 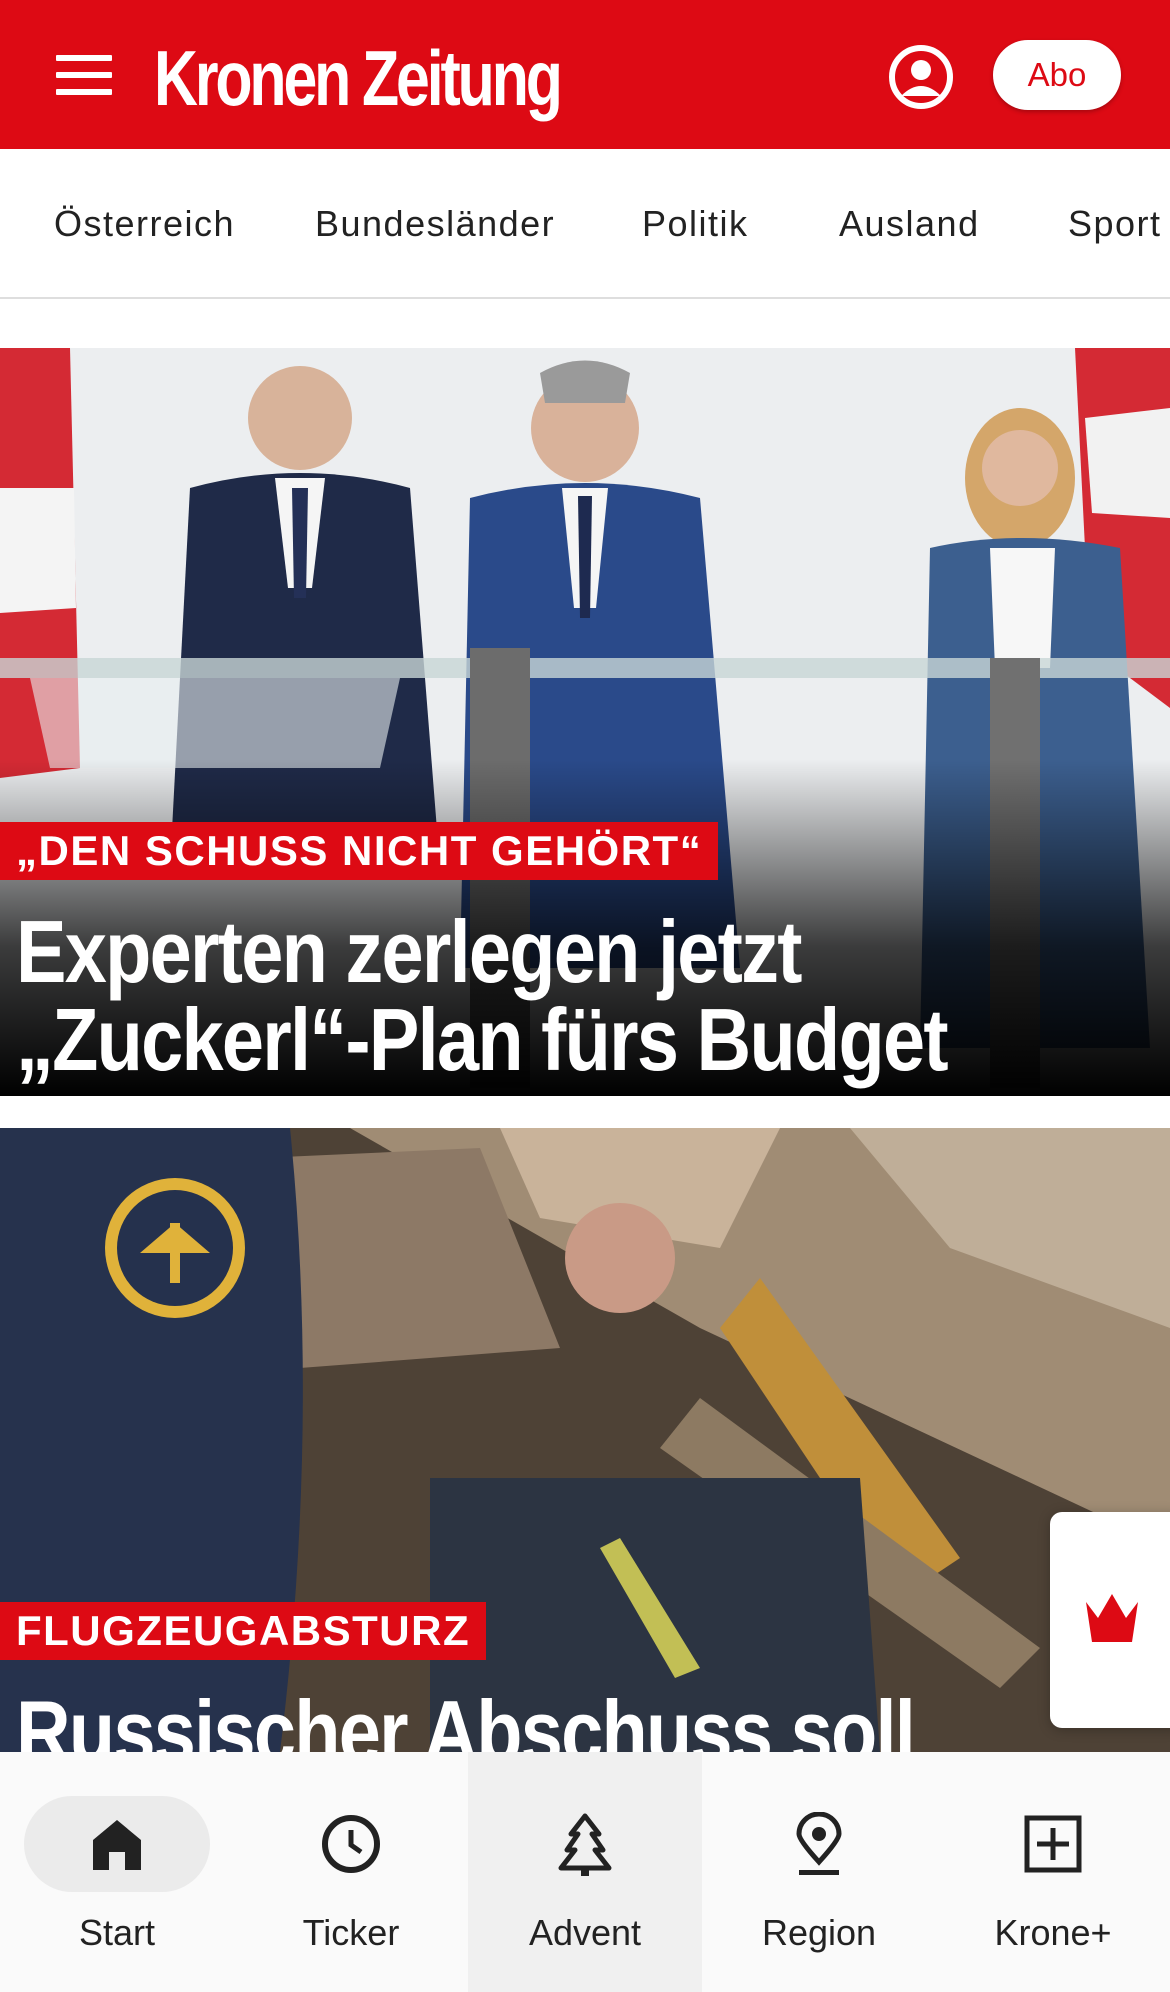 What do you see at coordinates (819, 1843) in the screenshot?
I see `location-pin-icon` at bounding box center [819, 1843].